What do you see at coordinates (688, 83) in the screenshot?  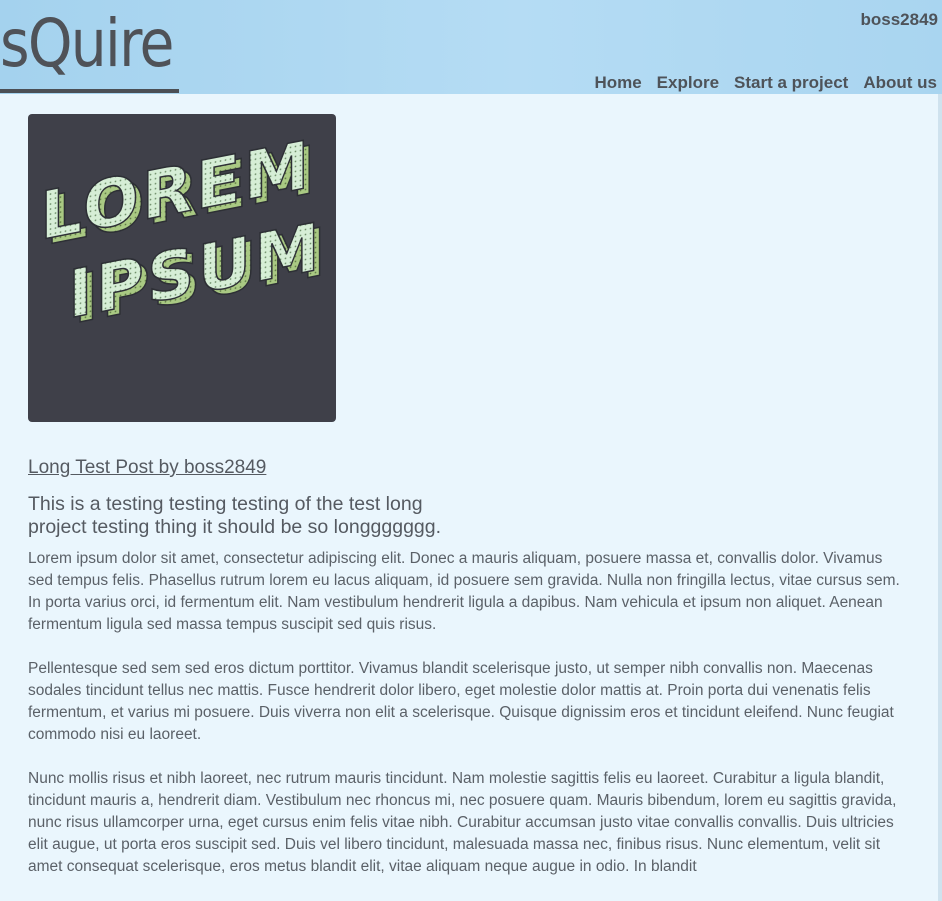 I see `nav-explore: Explore` at bounding box center [688, 83].